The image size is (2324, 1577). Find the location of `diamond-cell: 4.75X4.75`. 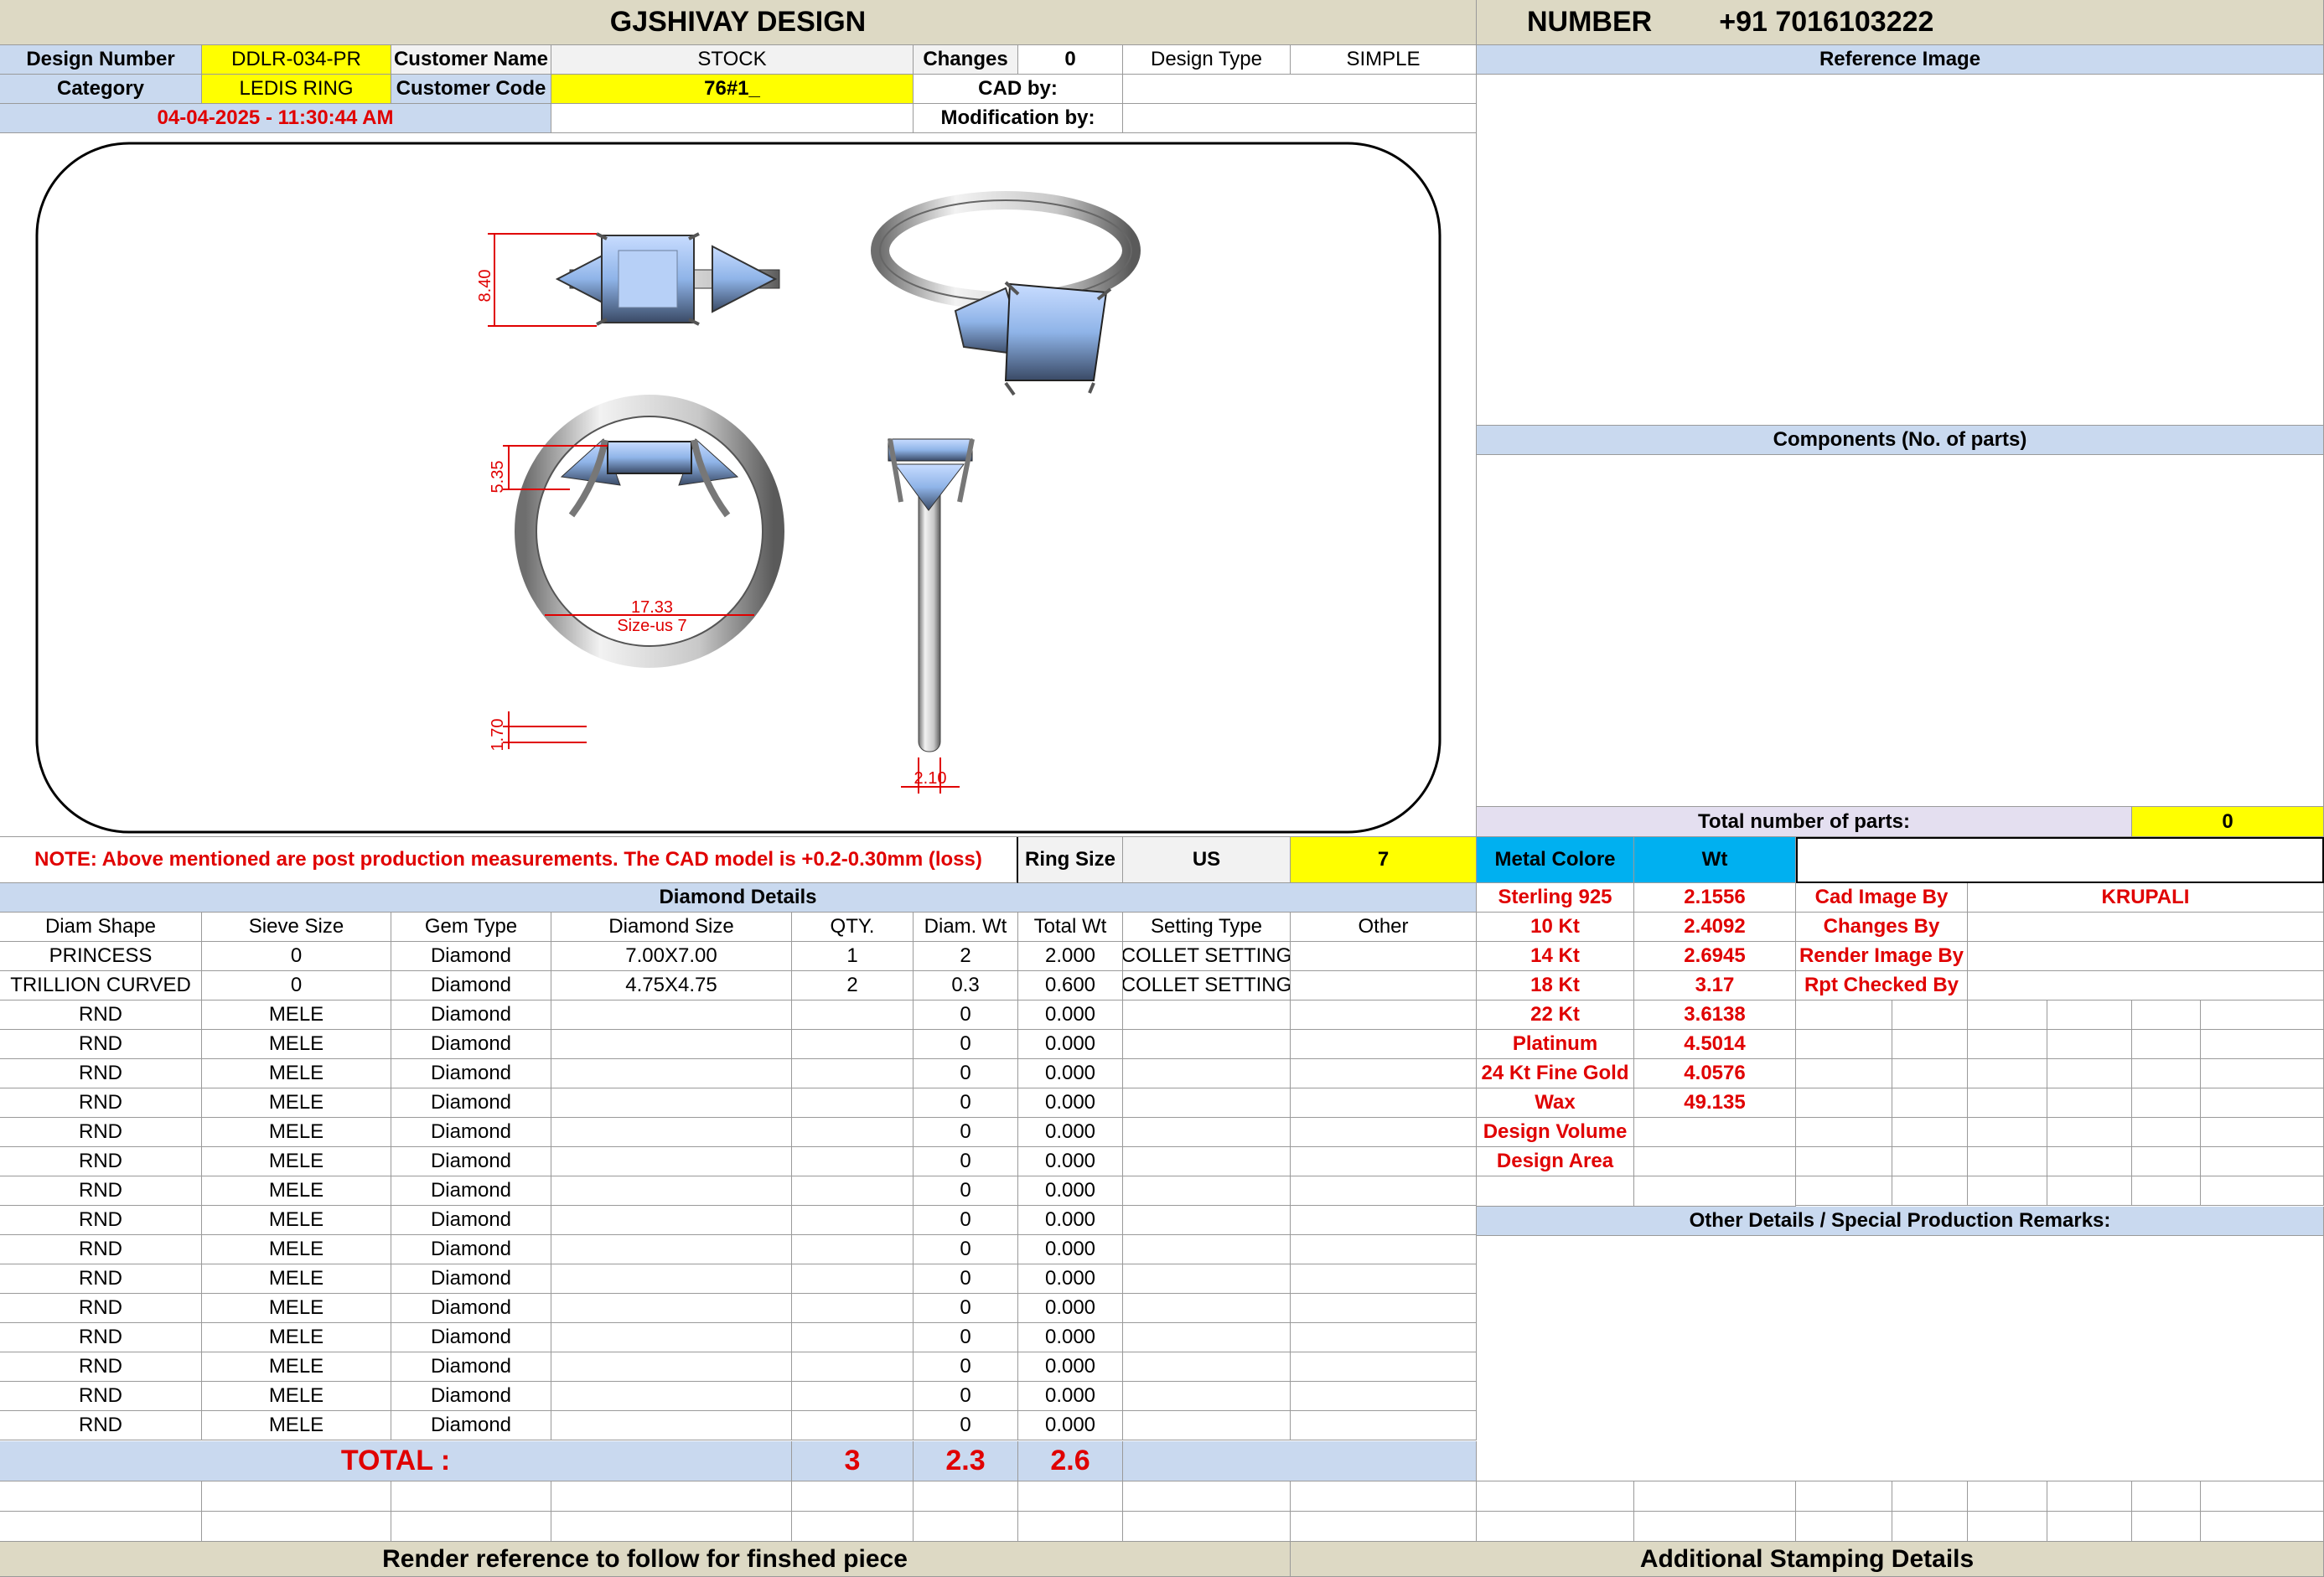

diamond-cell: 4.75X4.75 is located at coordinates (671, 985).